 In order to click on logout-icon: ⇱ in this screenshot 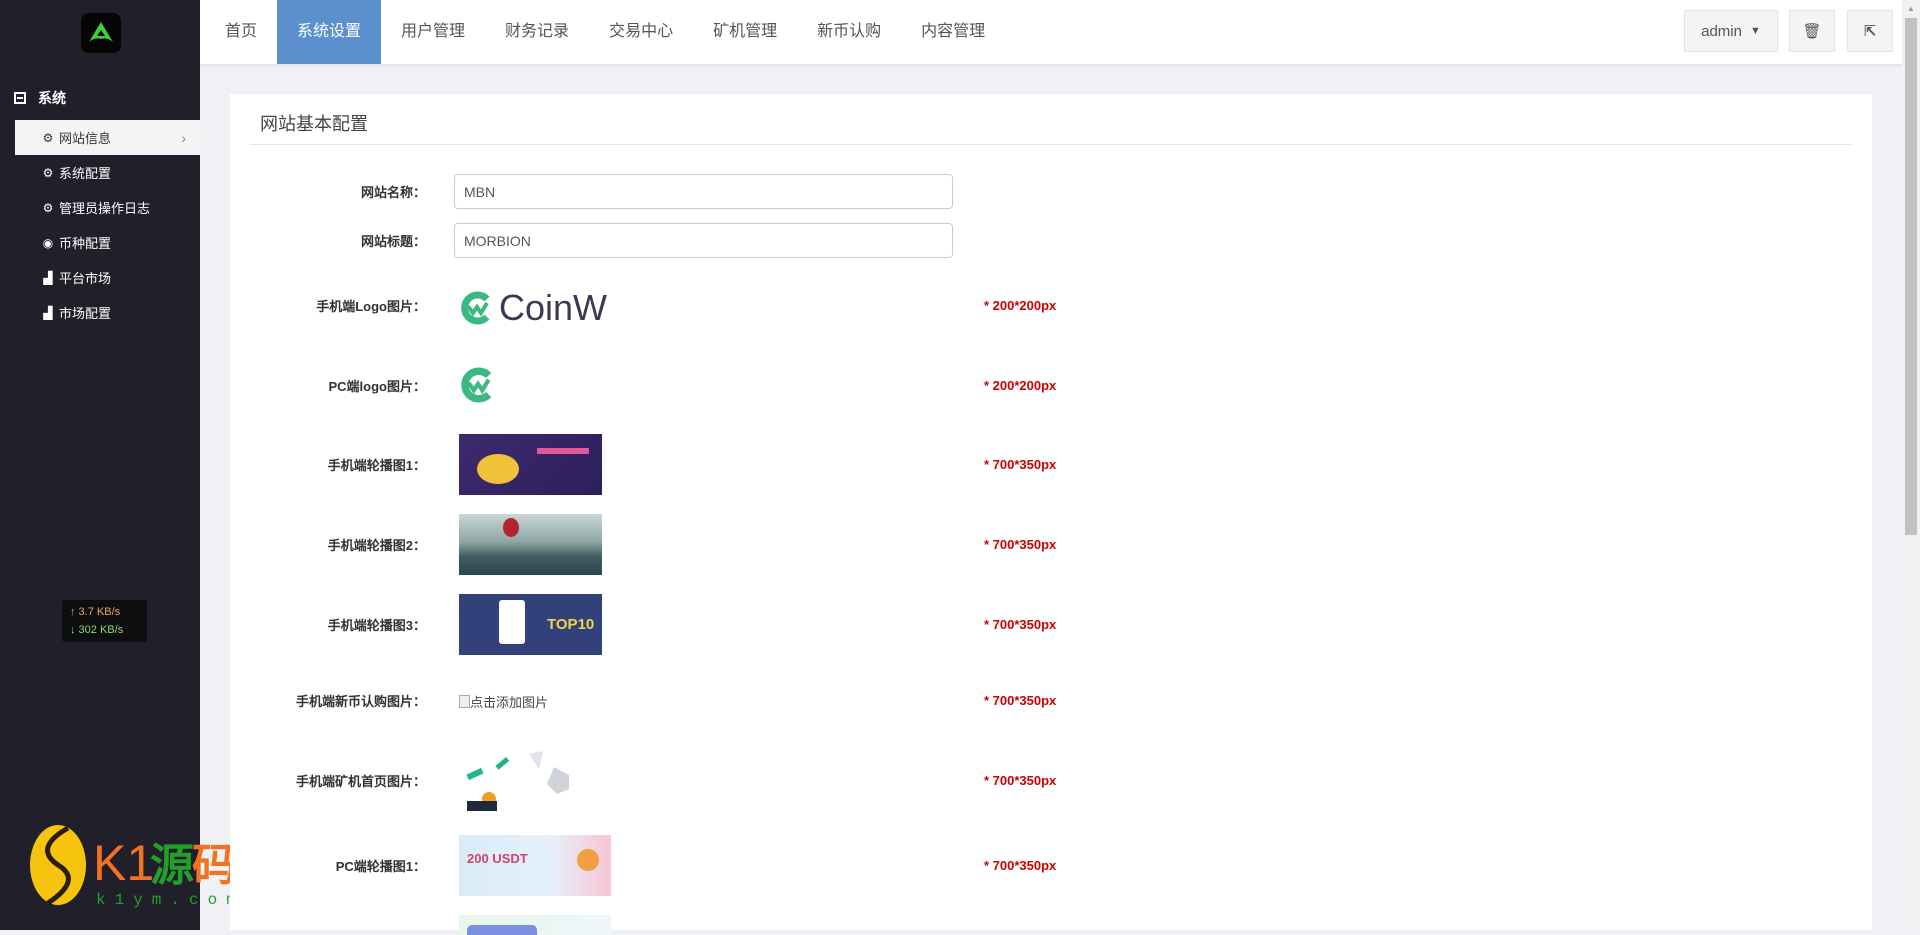, I will do `click(1870, 31)`.